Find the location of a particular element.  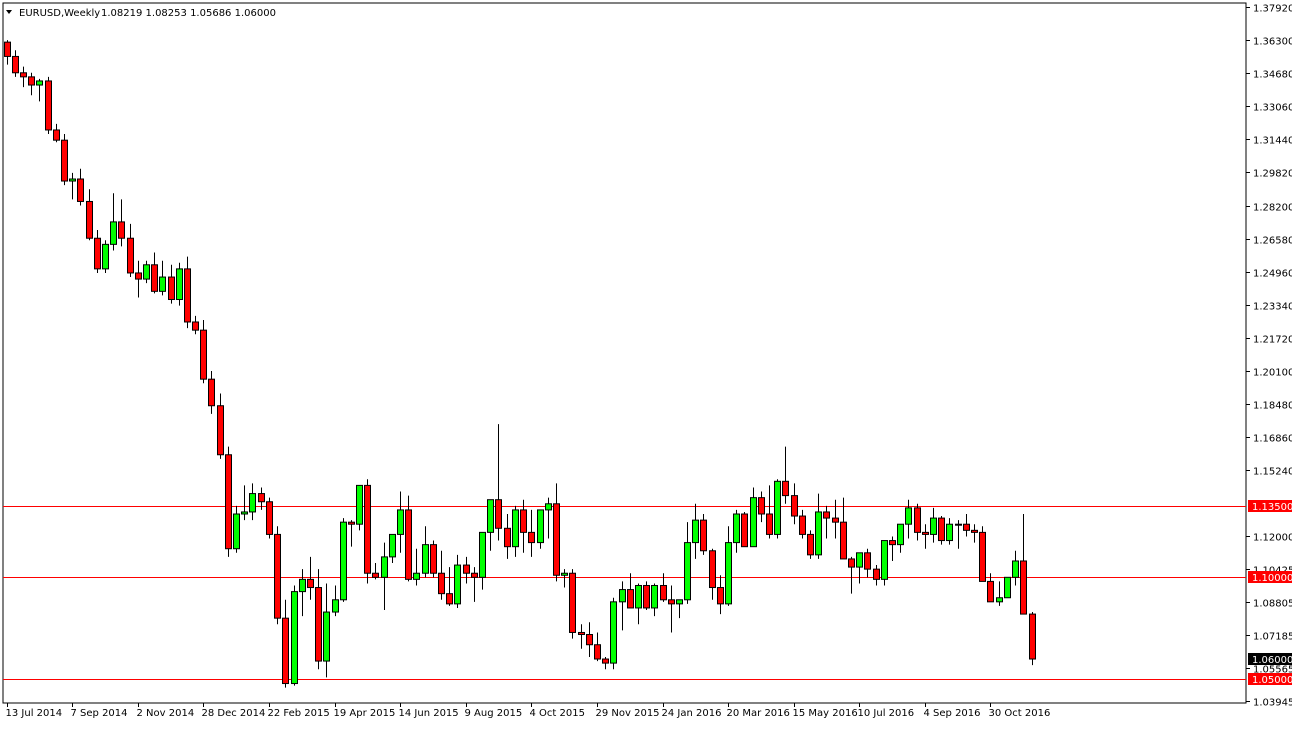

y-tick-label: 1.07185 is located at coordinates (1272, 637).